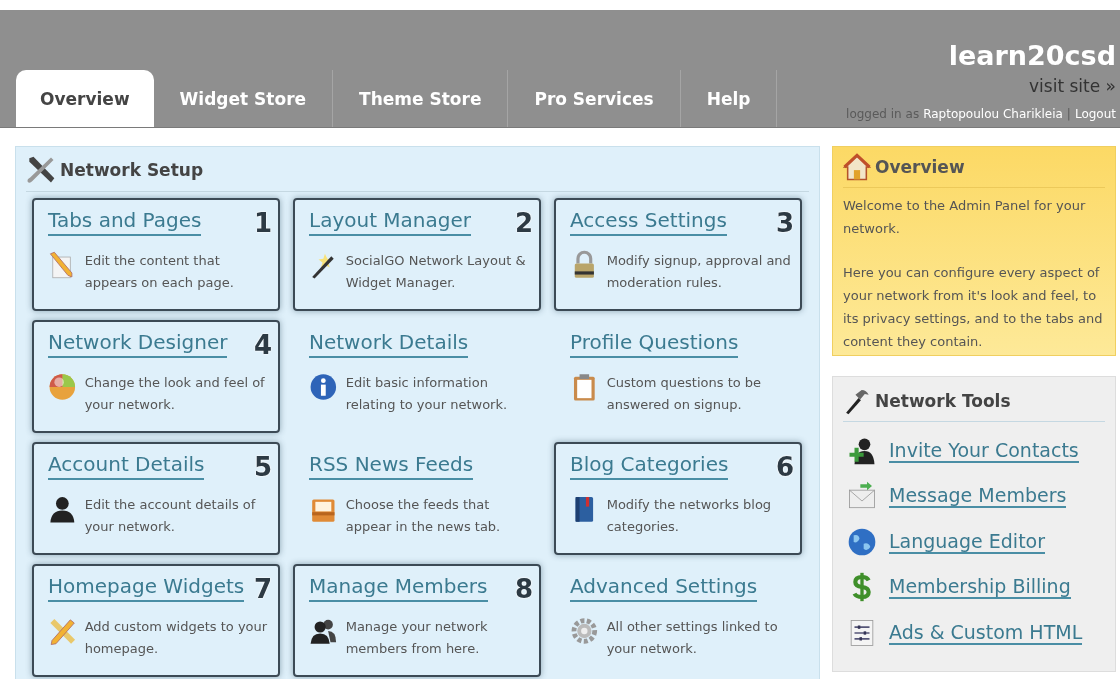 This screenshot has width=1120, height=679. What do you see at coordinates (920, 167) in the screenshot?
I see `panel-title: Overview` at bounding box center [920, 167].